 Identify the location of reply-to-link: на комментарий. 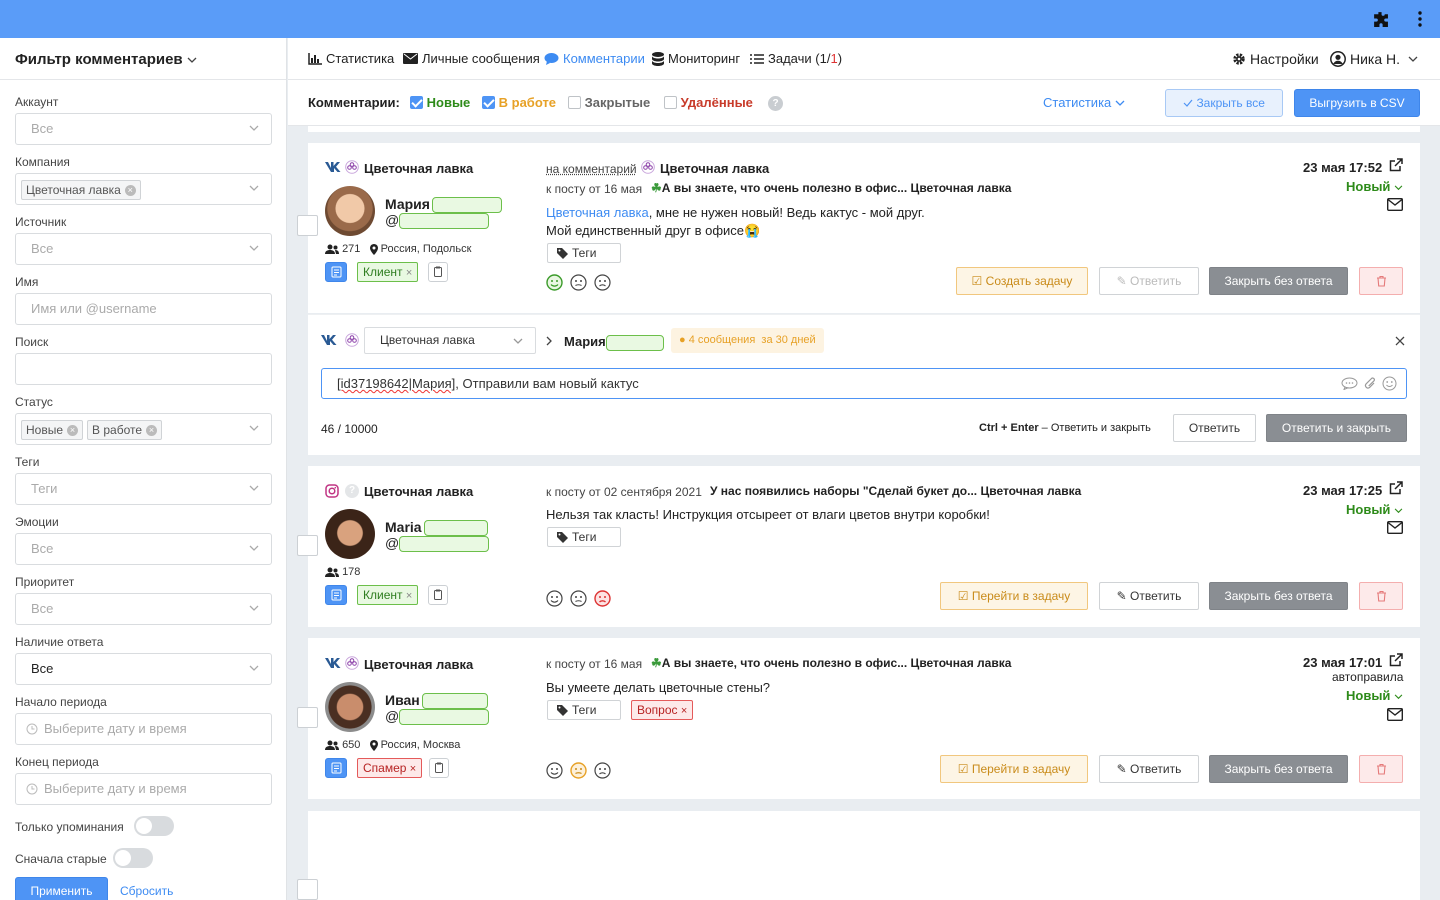
(591, 169).